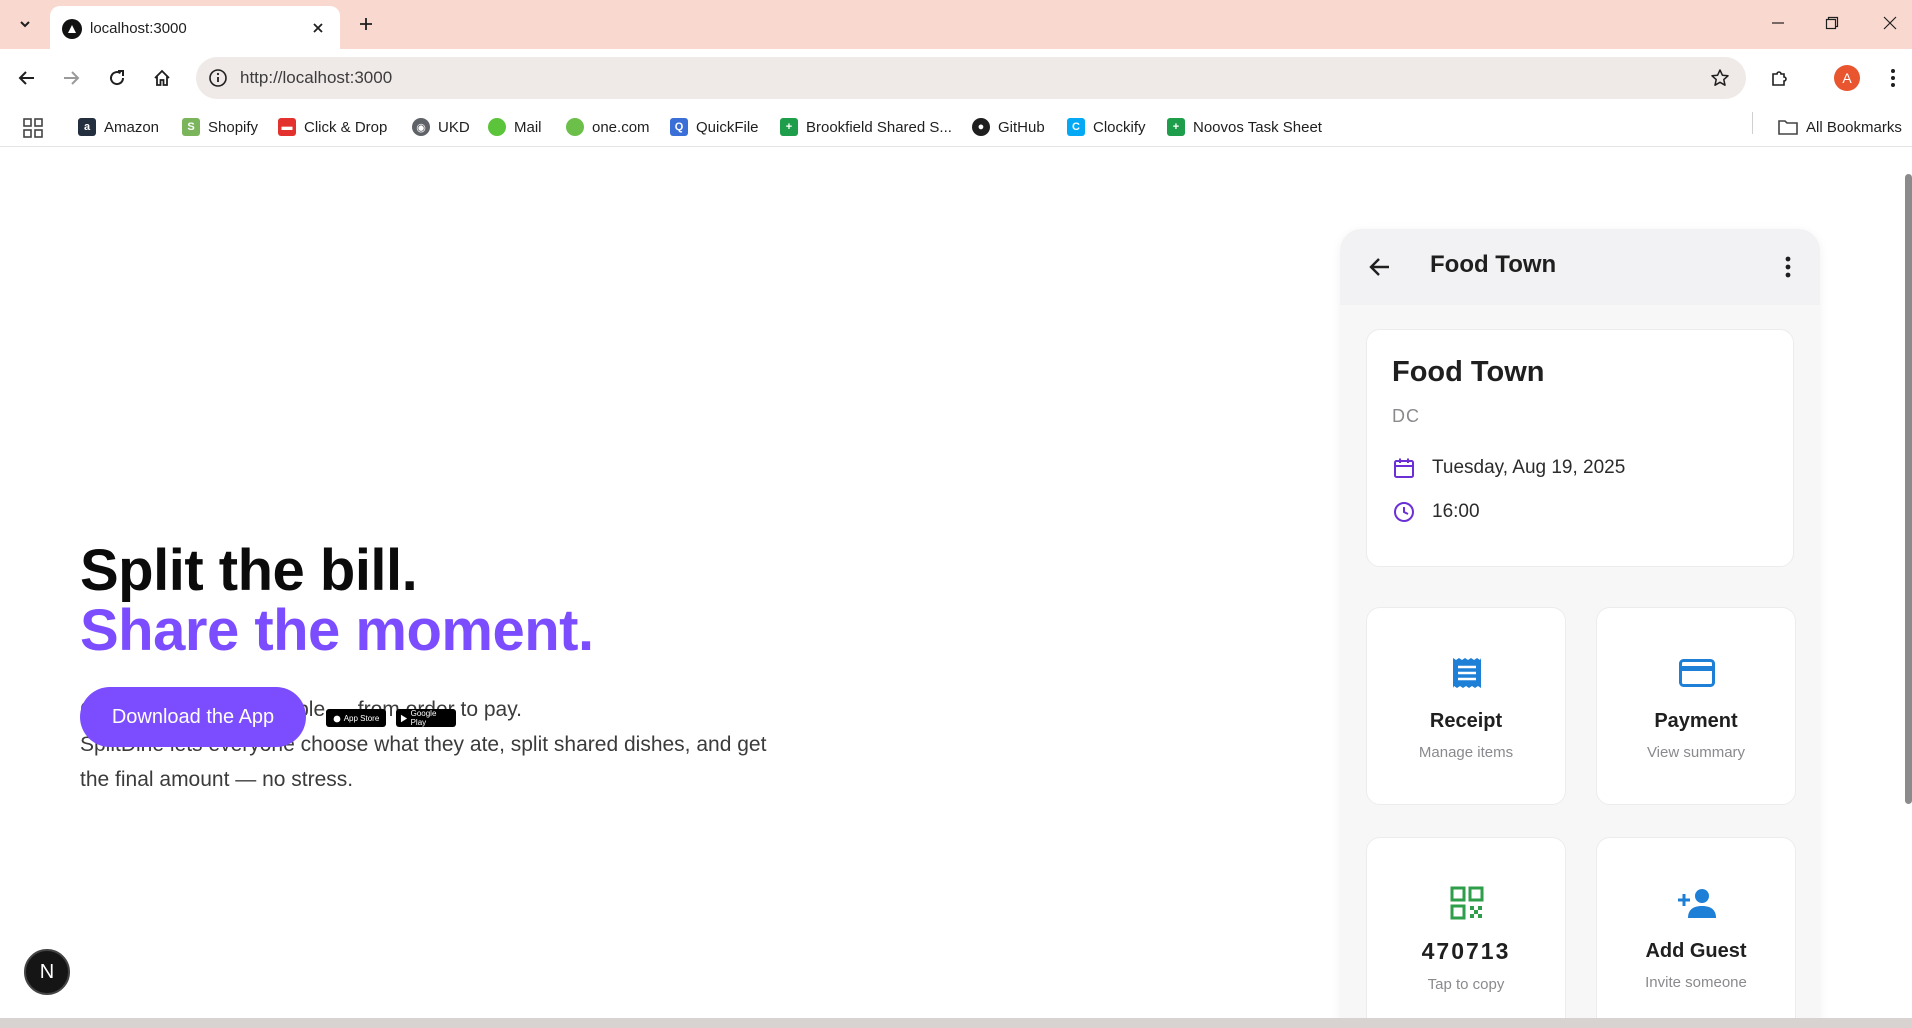 The image size is (1912, 1028). What do you see at coordinates (1890, 23) in the screenshot?
I see `close-window-button` at bounding box center [1890, 23].